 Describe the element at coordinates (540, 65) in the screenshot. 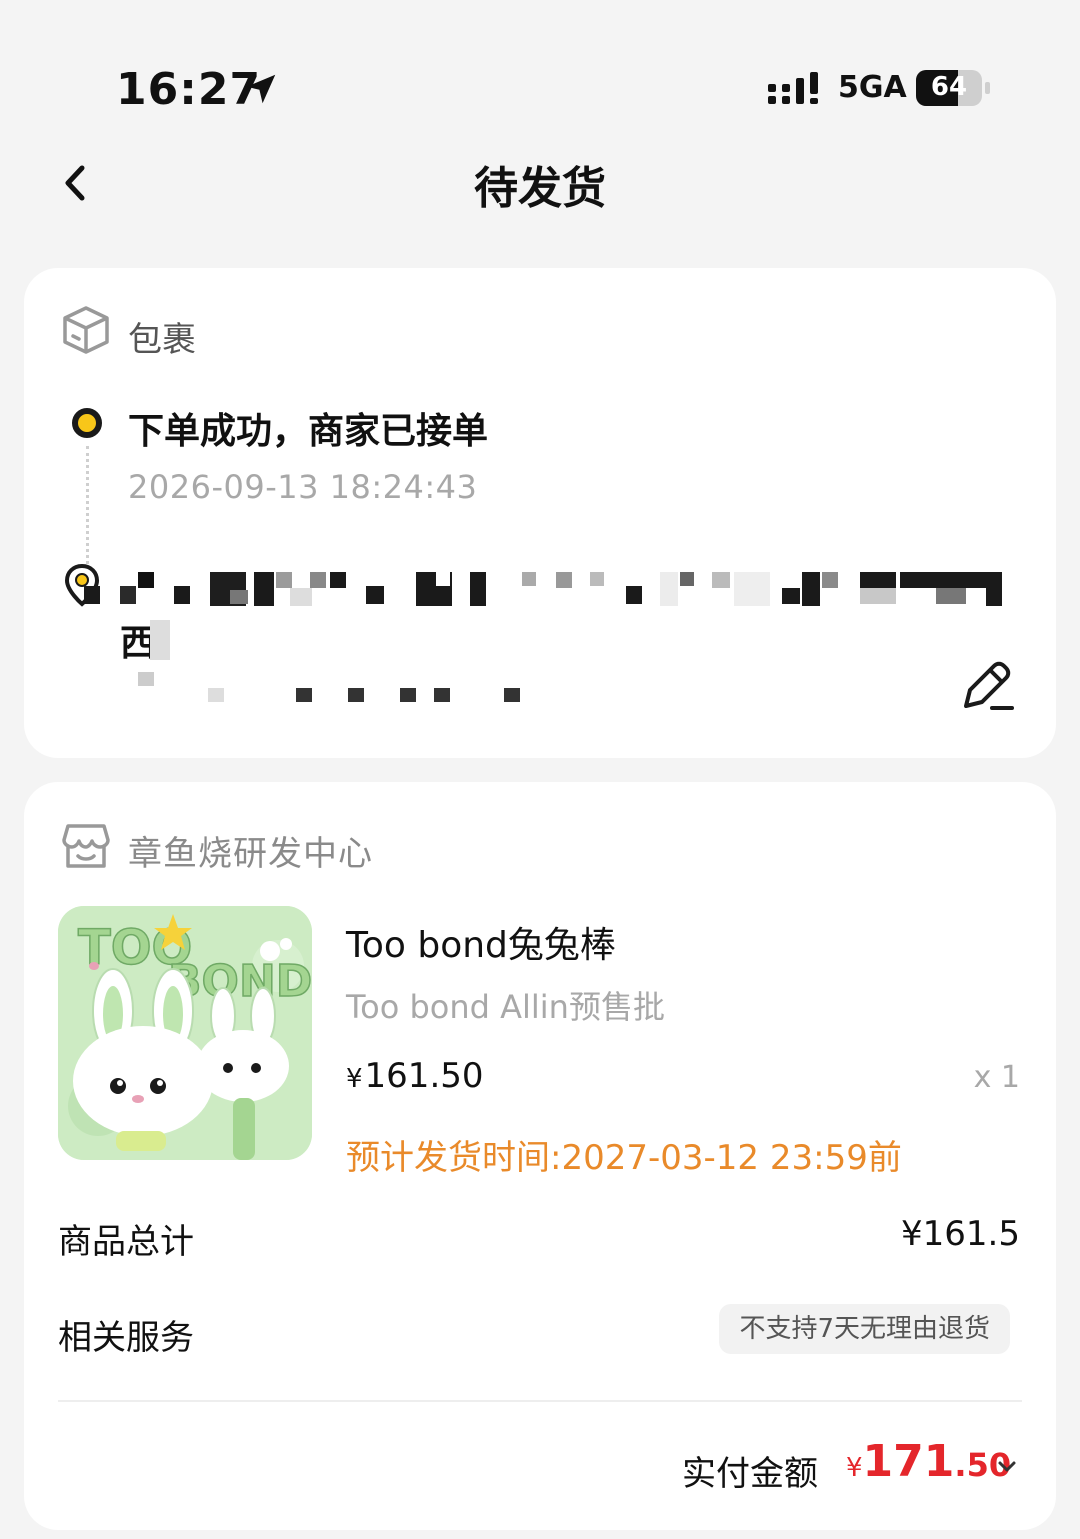

I see `status-bar: 16:27 5GA 64` at that location.